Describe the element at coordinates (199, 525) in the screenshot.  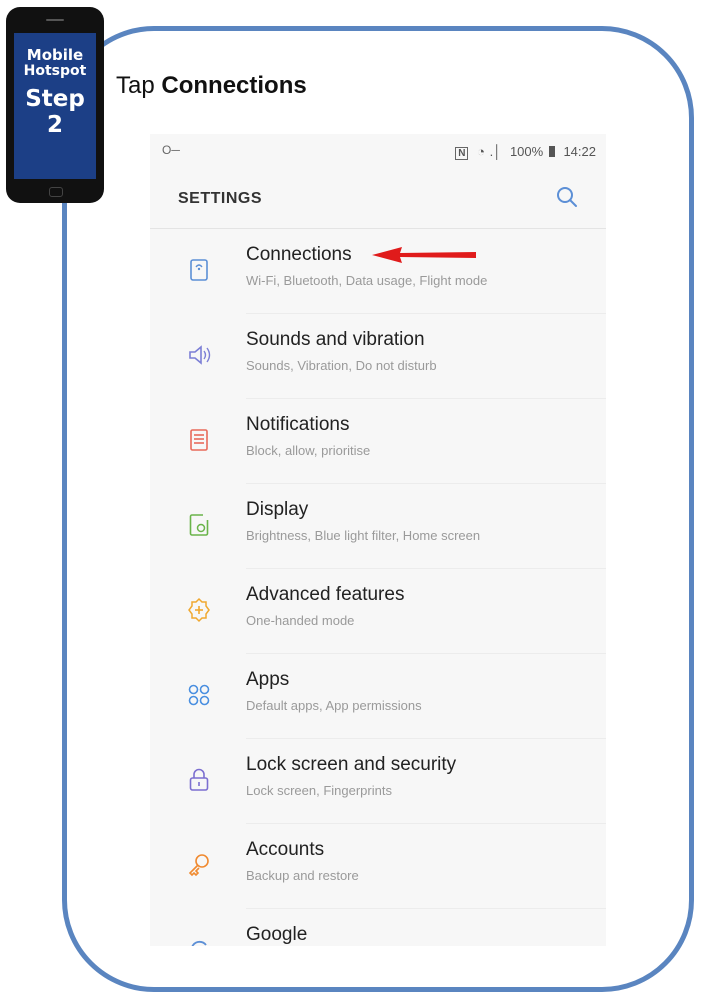
I see `display-icon` at that location.